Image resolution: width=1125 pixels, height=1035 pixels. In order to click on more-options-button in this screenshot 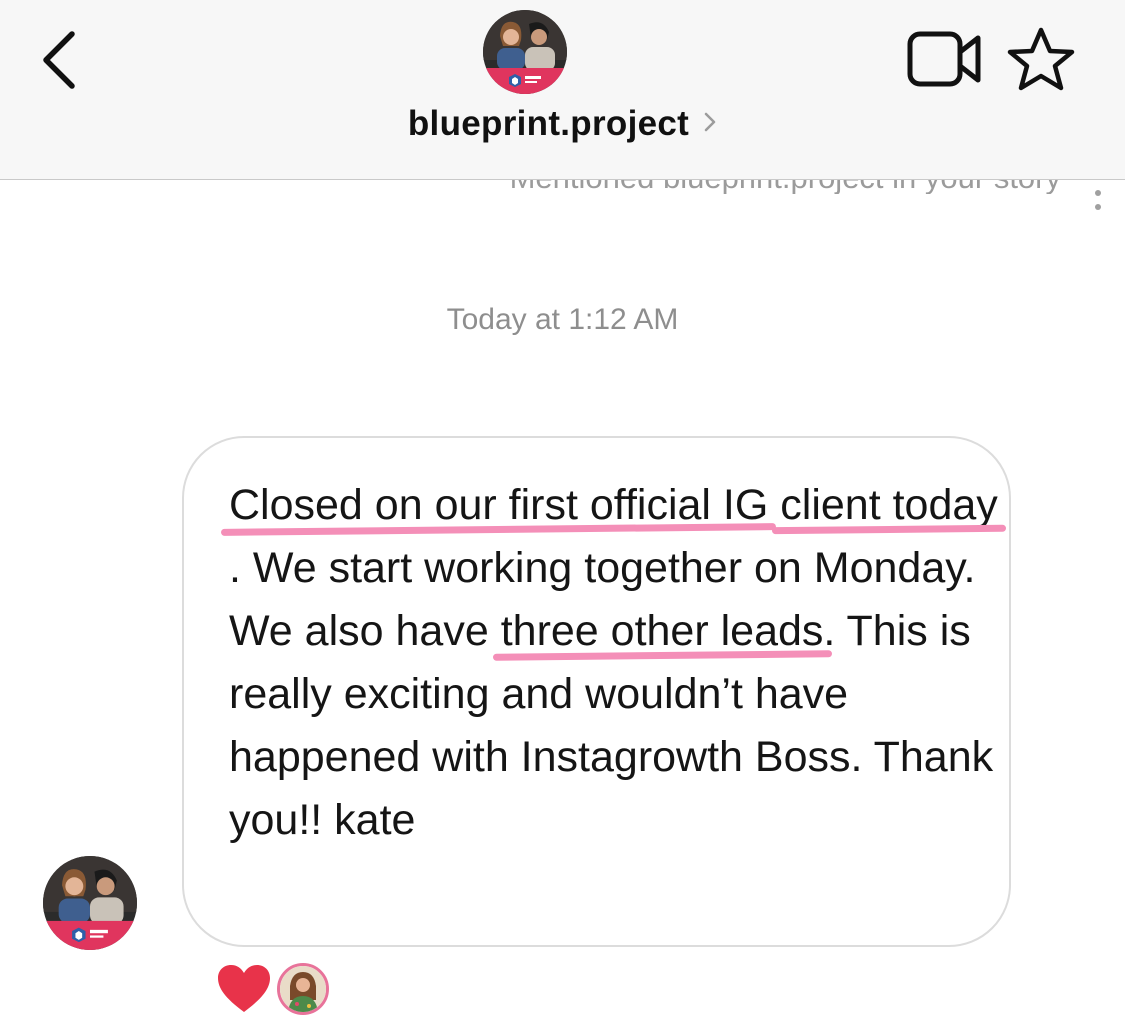, I will do `click(1098, 200)`.